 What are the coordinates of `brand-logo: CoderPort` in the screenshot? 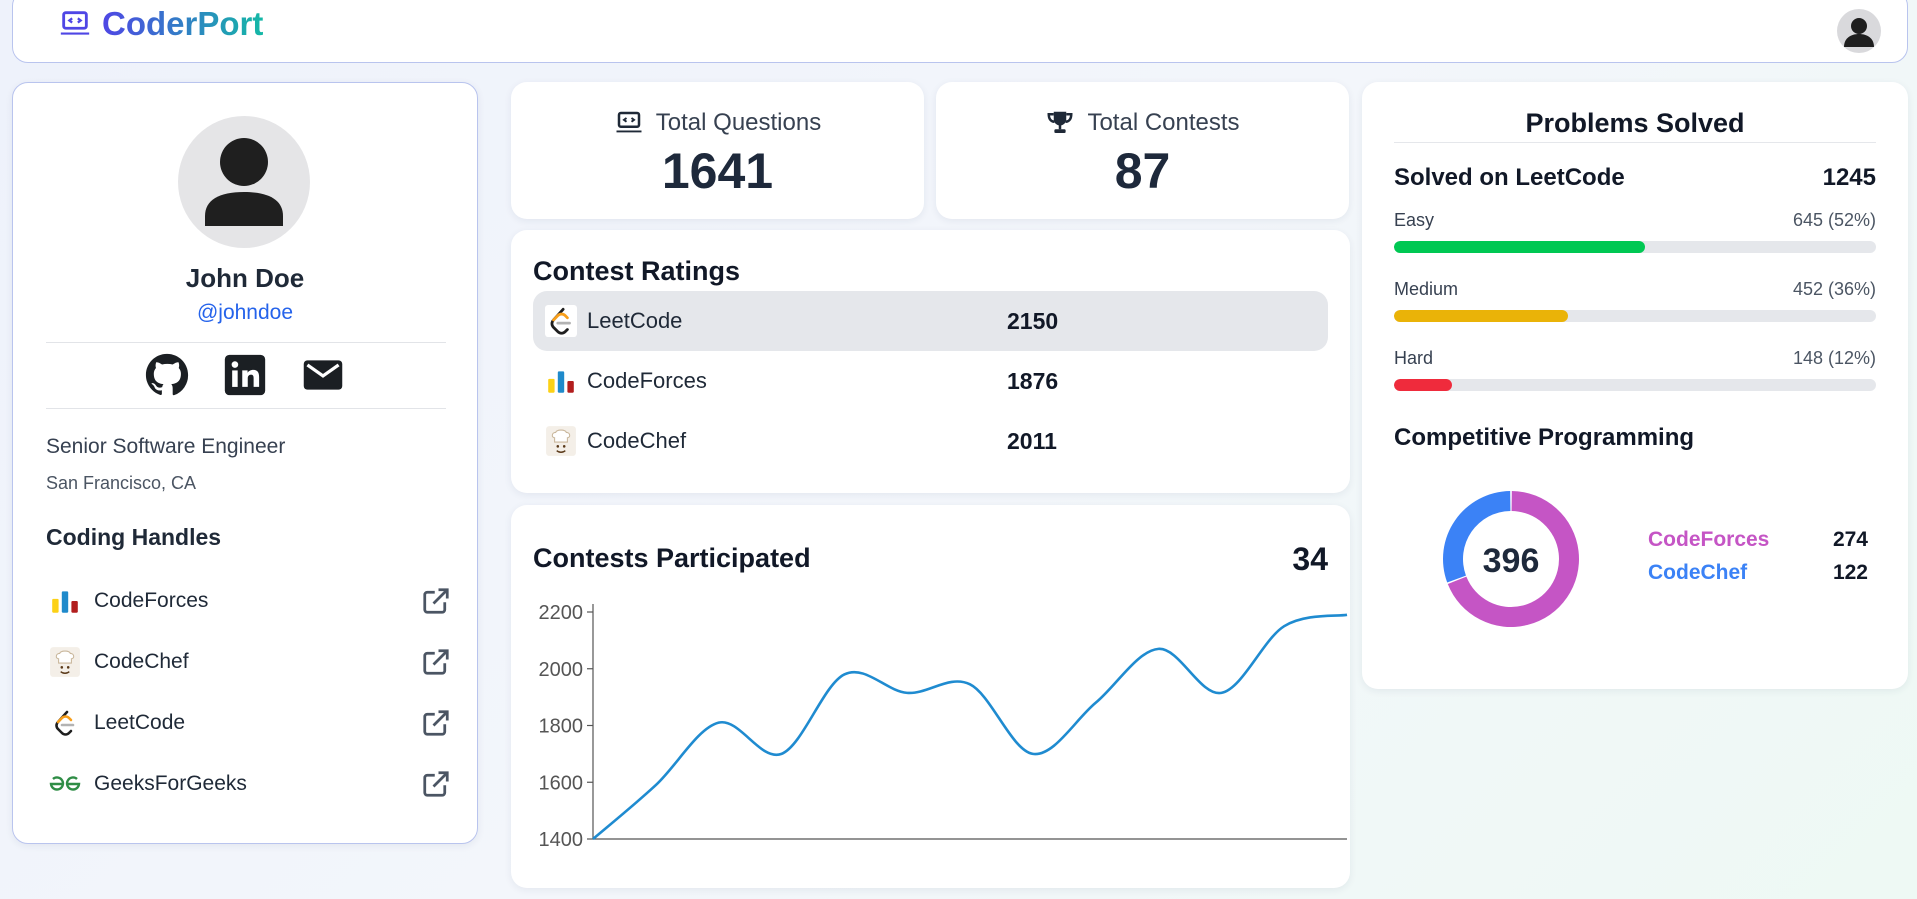 It's located at (160, 24).